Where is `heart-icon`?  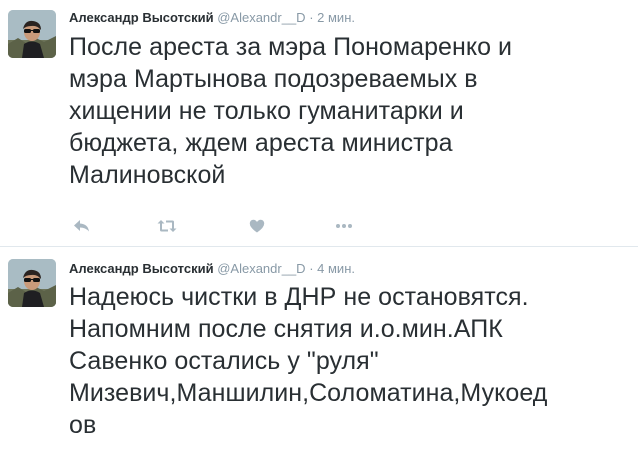 heart-icon is located at coordinates (257, 226).